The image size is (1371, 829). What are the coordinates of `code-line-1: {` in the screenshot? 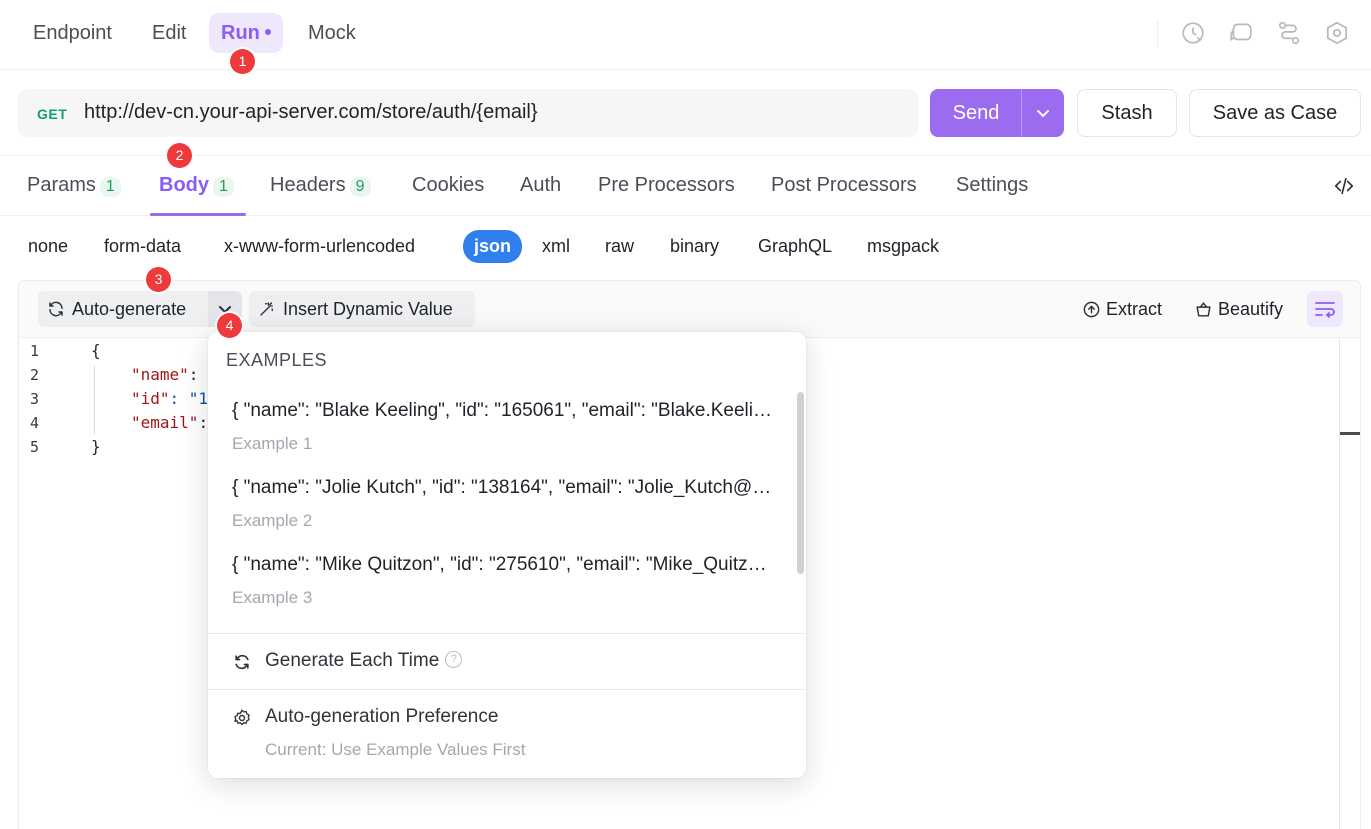 It's located at (96, 350).